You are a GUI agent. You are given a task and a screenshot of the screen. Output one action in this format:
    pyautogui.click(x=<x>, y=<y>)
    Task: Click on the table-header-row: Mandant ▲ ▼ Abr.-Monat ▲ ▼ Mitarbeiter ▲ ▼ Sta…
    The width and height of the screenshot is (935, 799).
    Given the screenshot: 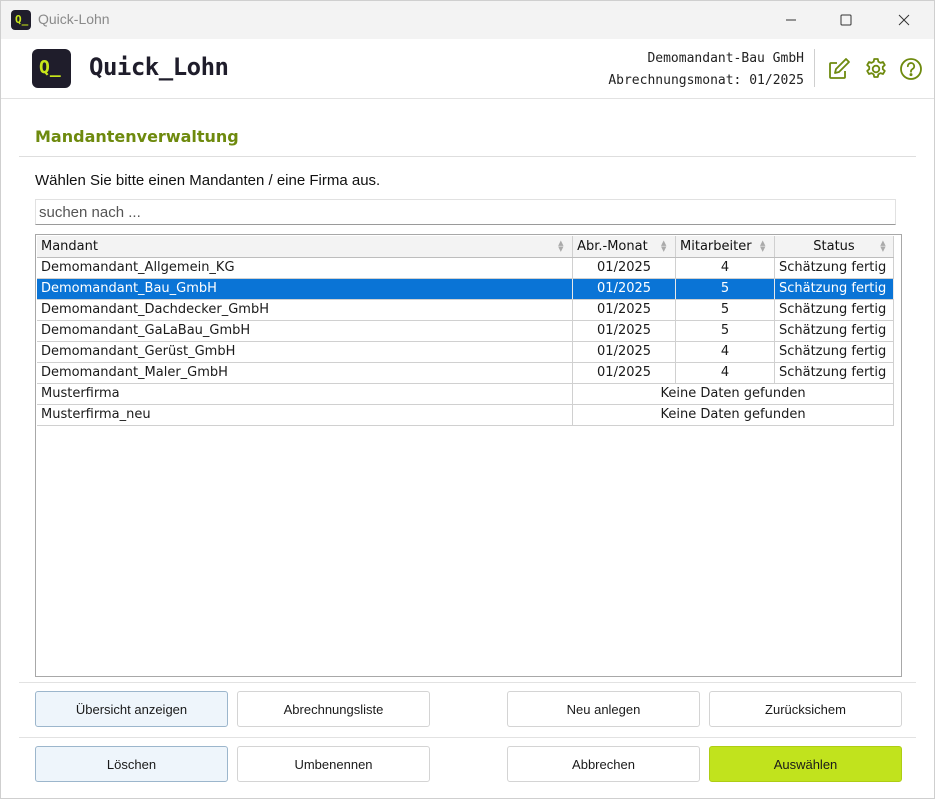 What is the action you would take?
    pyautogui.click(x=466, y=247)
    